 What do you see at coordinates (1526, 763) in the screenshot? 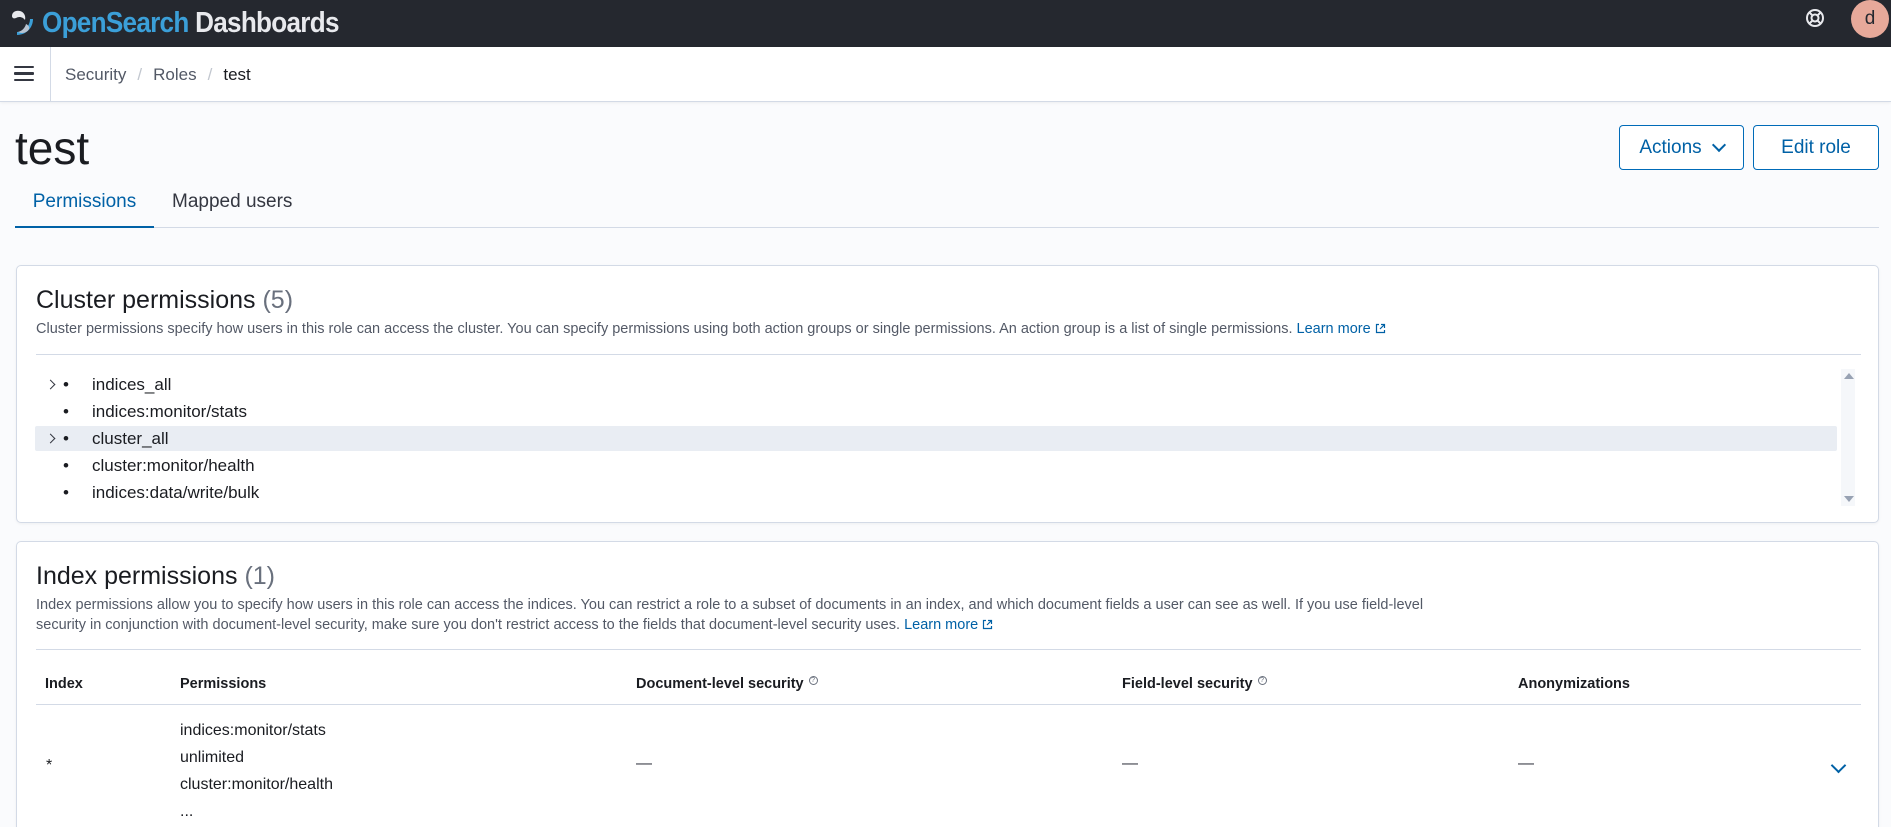
I see `cell-anonymizations: —` at bounding box center [1526, 763].